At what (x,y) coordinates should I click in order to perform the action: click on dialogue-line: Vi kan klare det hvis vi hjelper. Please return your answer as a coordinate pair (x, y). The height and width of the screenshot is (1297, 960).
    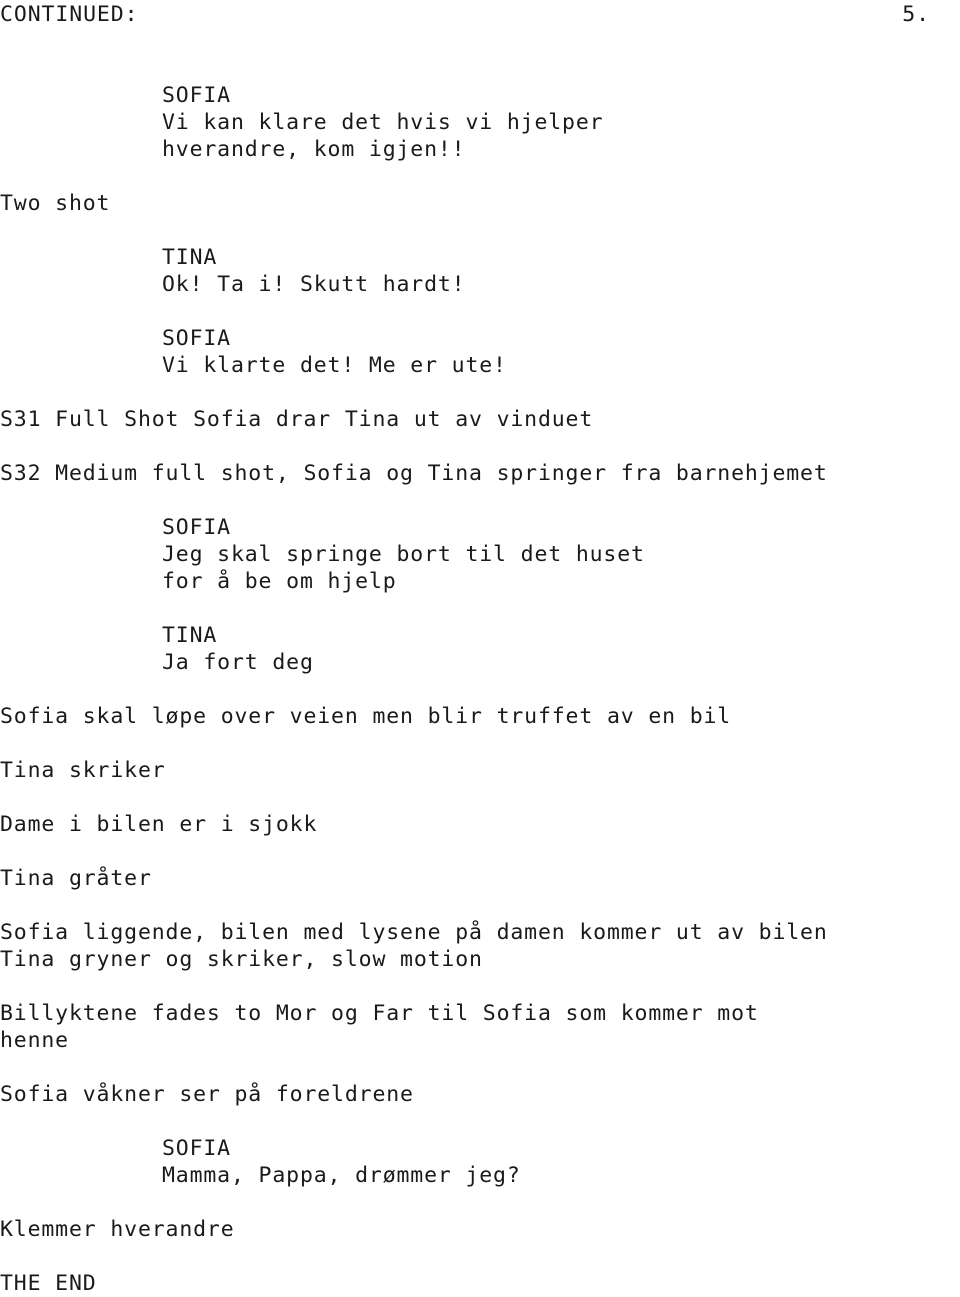
    Looking at the image, I should click on (383, 122).